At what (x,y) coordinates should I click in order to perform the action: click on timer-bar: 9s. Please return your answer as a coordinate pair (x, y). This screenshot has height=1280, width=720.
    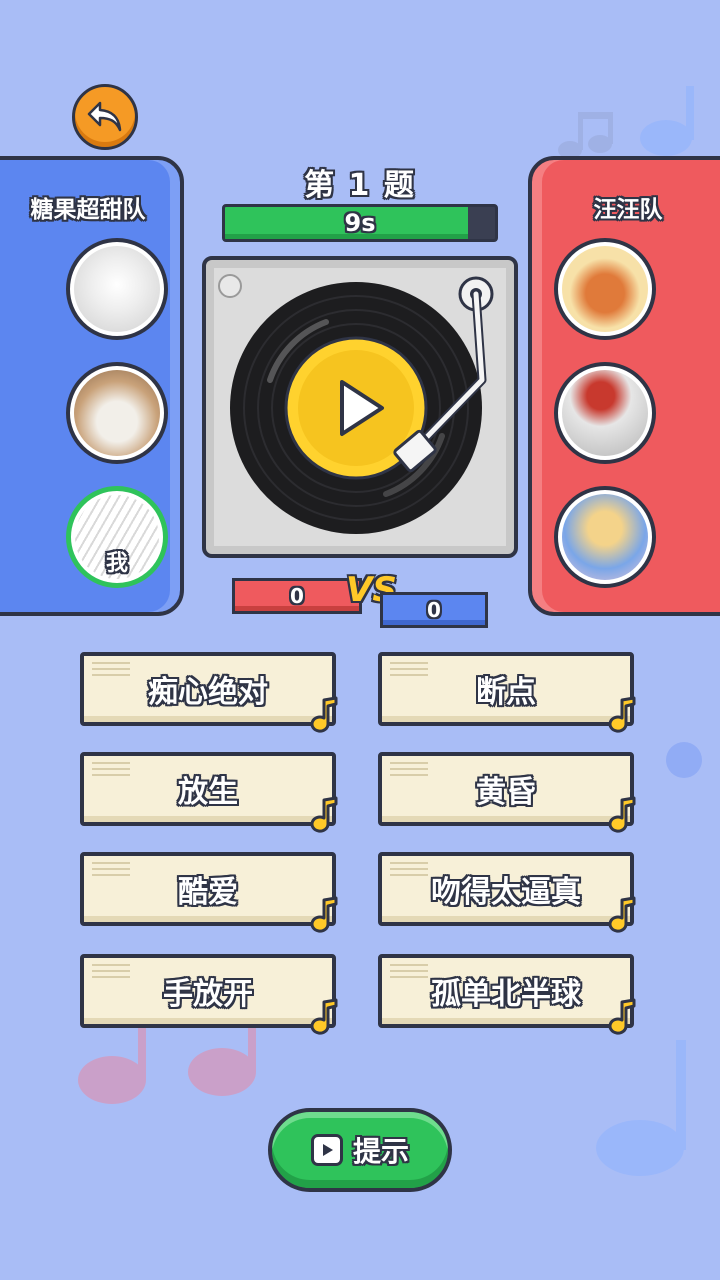
    Looking at the image, I should click on (360, 223).